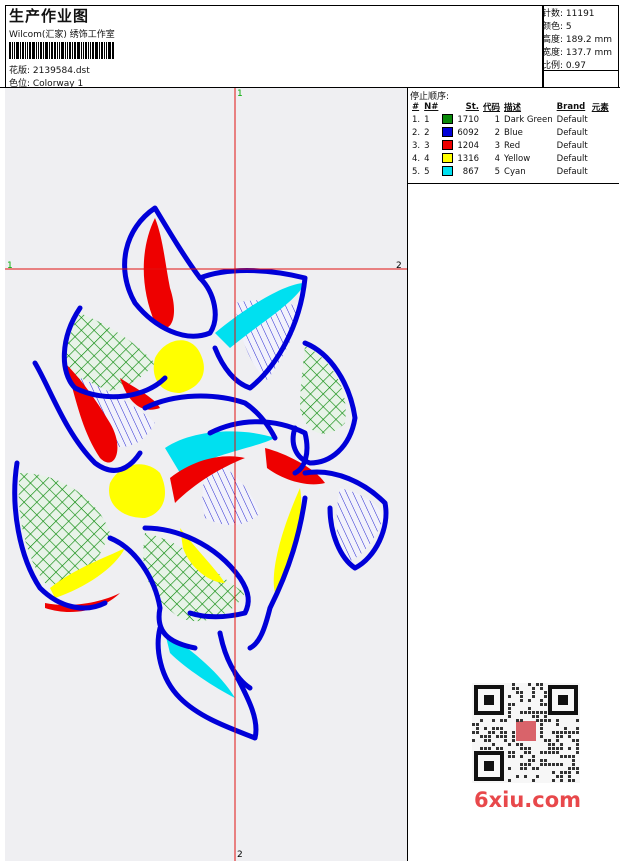 This screenshot has height=861, width=620. I want to click on row-description: Dark Green, so click(528, 119).